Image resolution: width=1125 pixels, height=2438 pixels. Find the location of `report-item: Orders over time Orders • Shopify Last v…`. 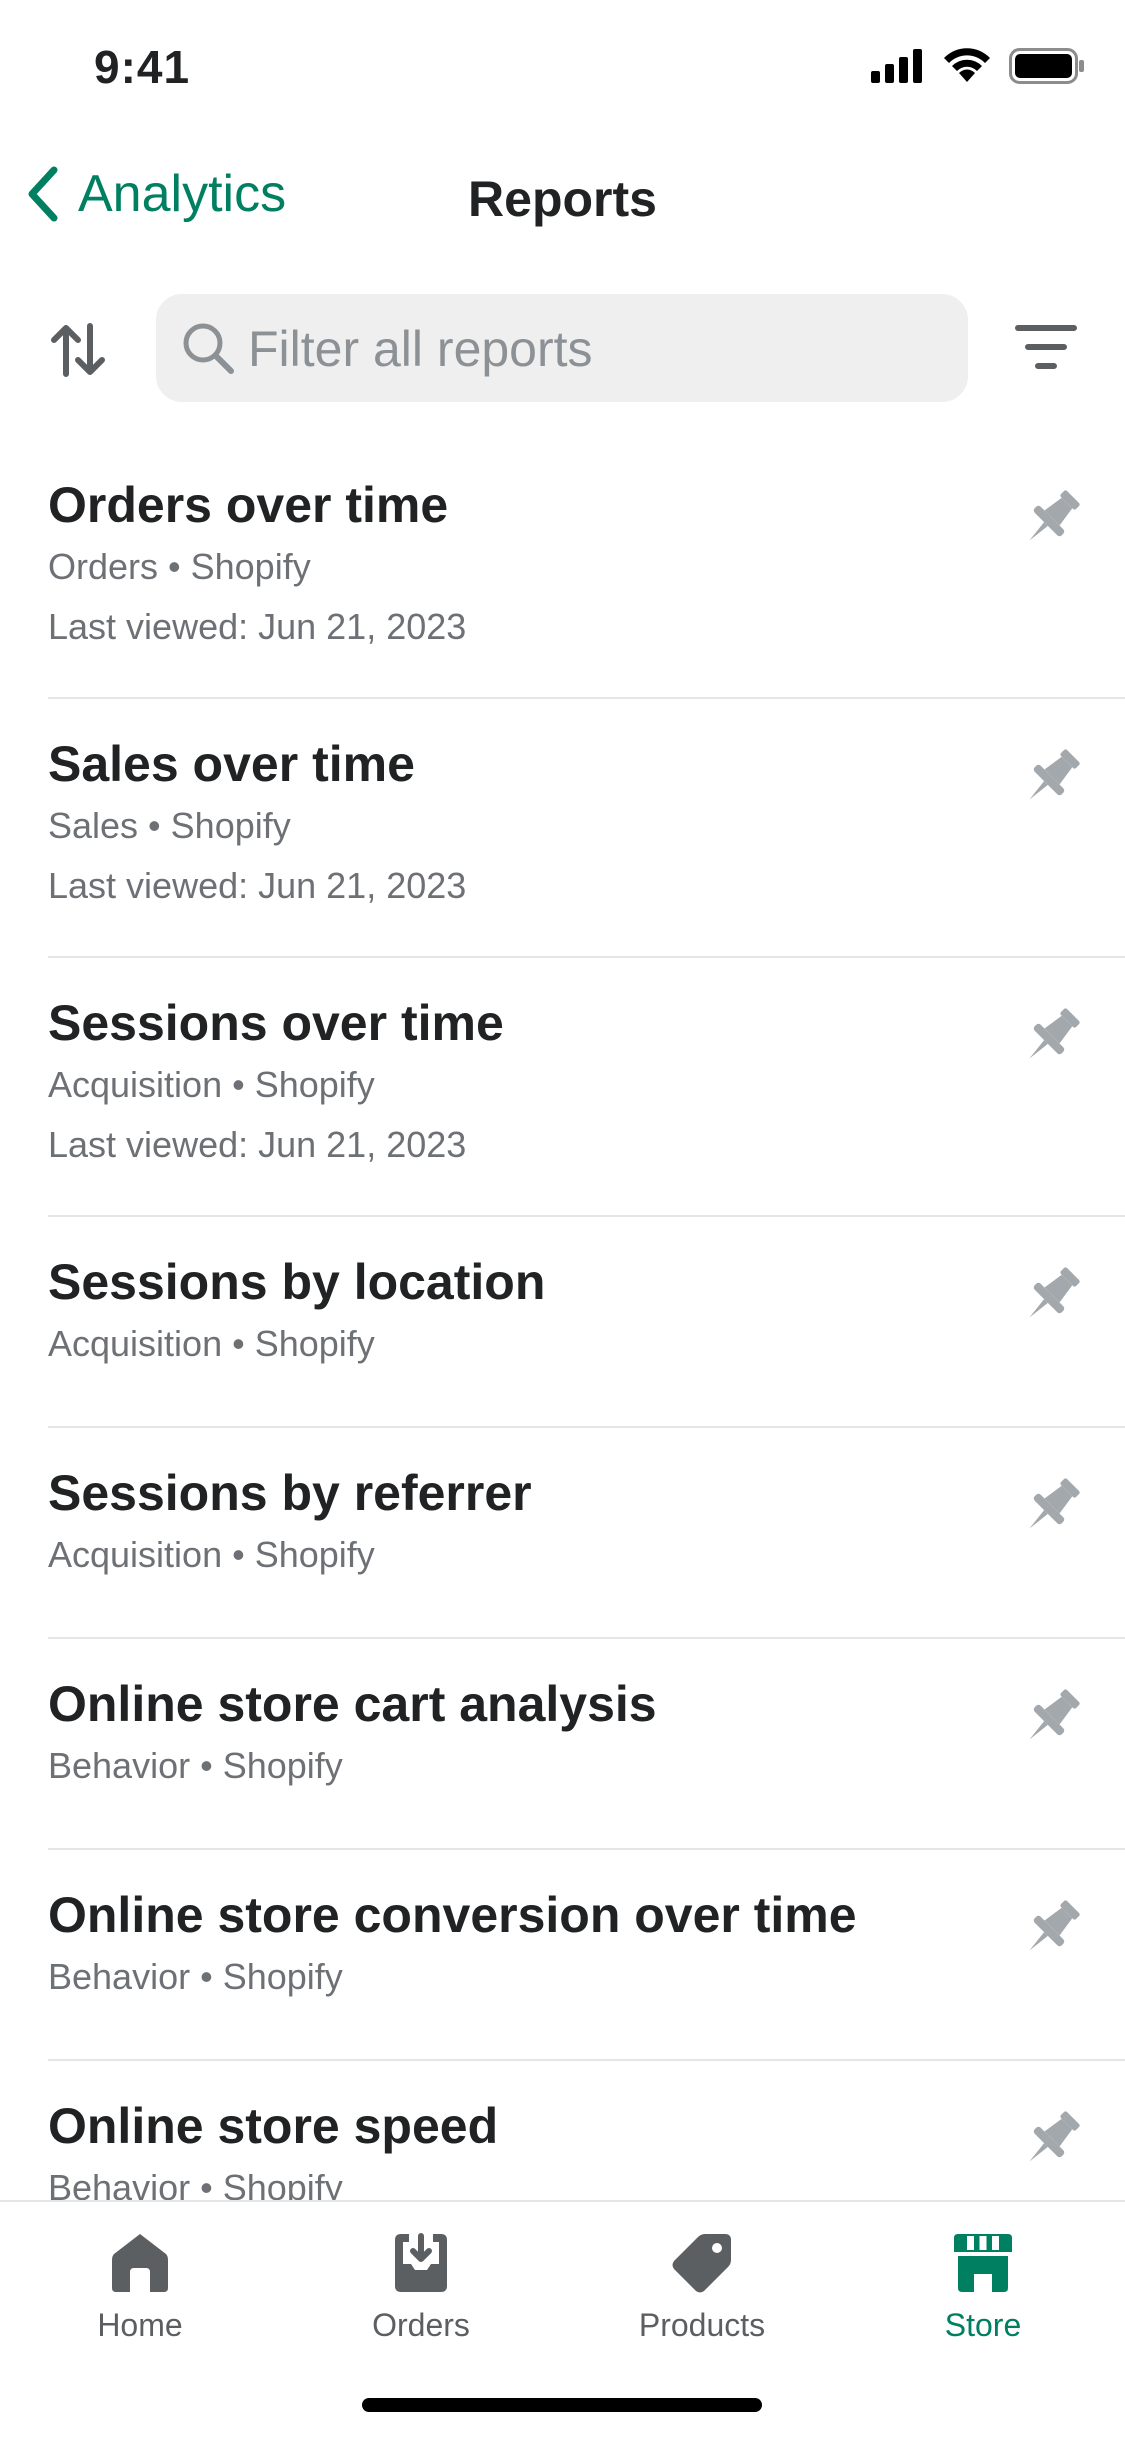

report-item: Orders over time Orders • Shopify Last v… is located at coordinates (586, 569).